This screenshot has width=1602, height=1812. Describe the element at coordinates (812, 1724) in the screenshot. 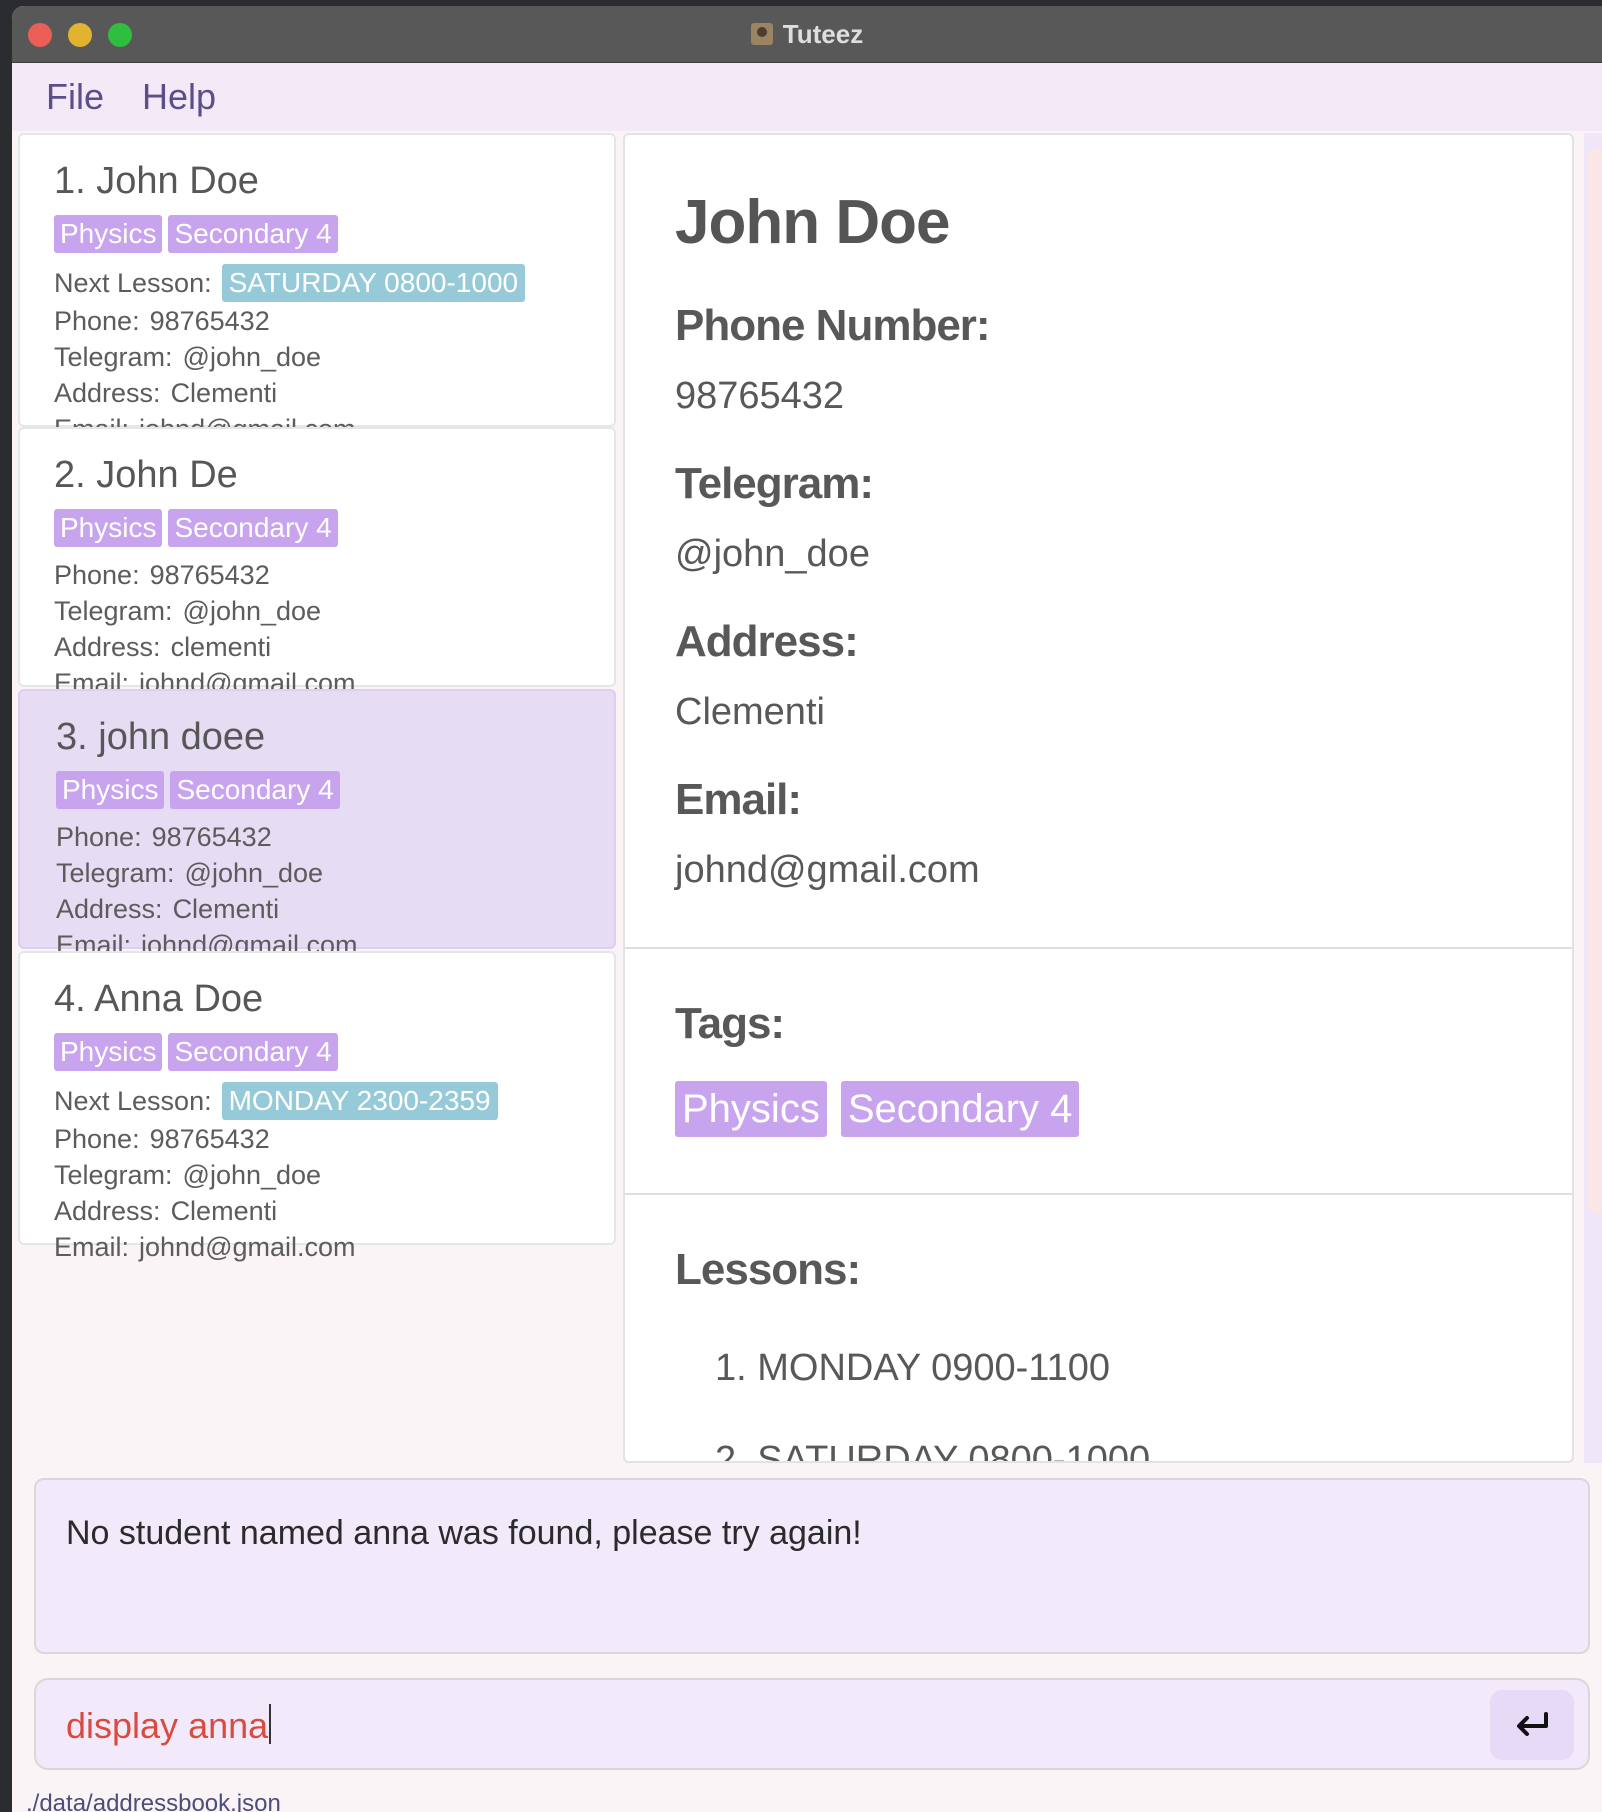

I see `command-box: display anna` at that location.